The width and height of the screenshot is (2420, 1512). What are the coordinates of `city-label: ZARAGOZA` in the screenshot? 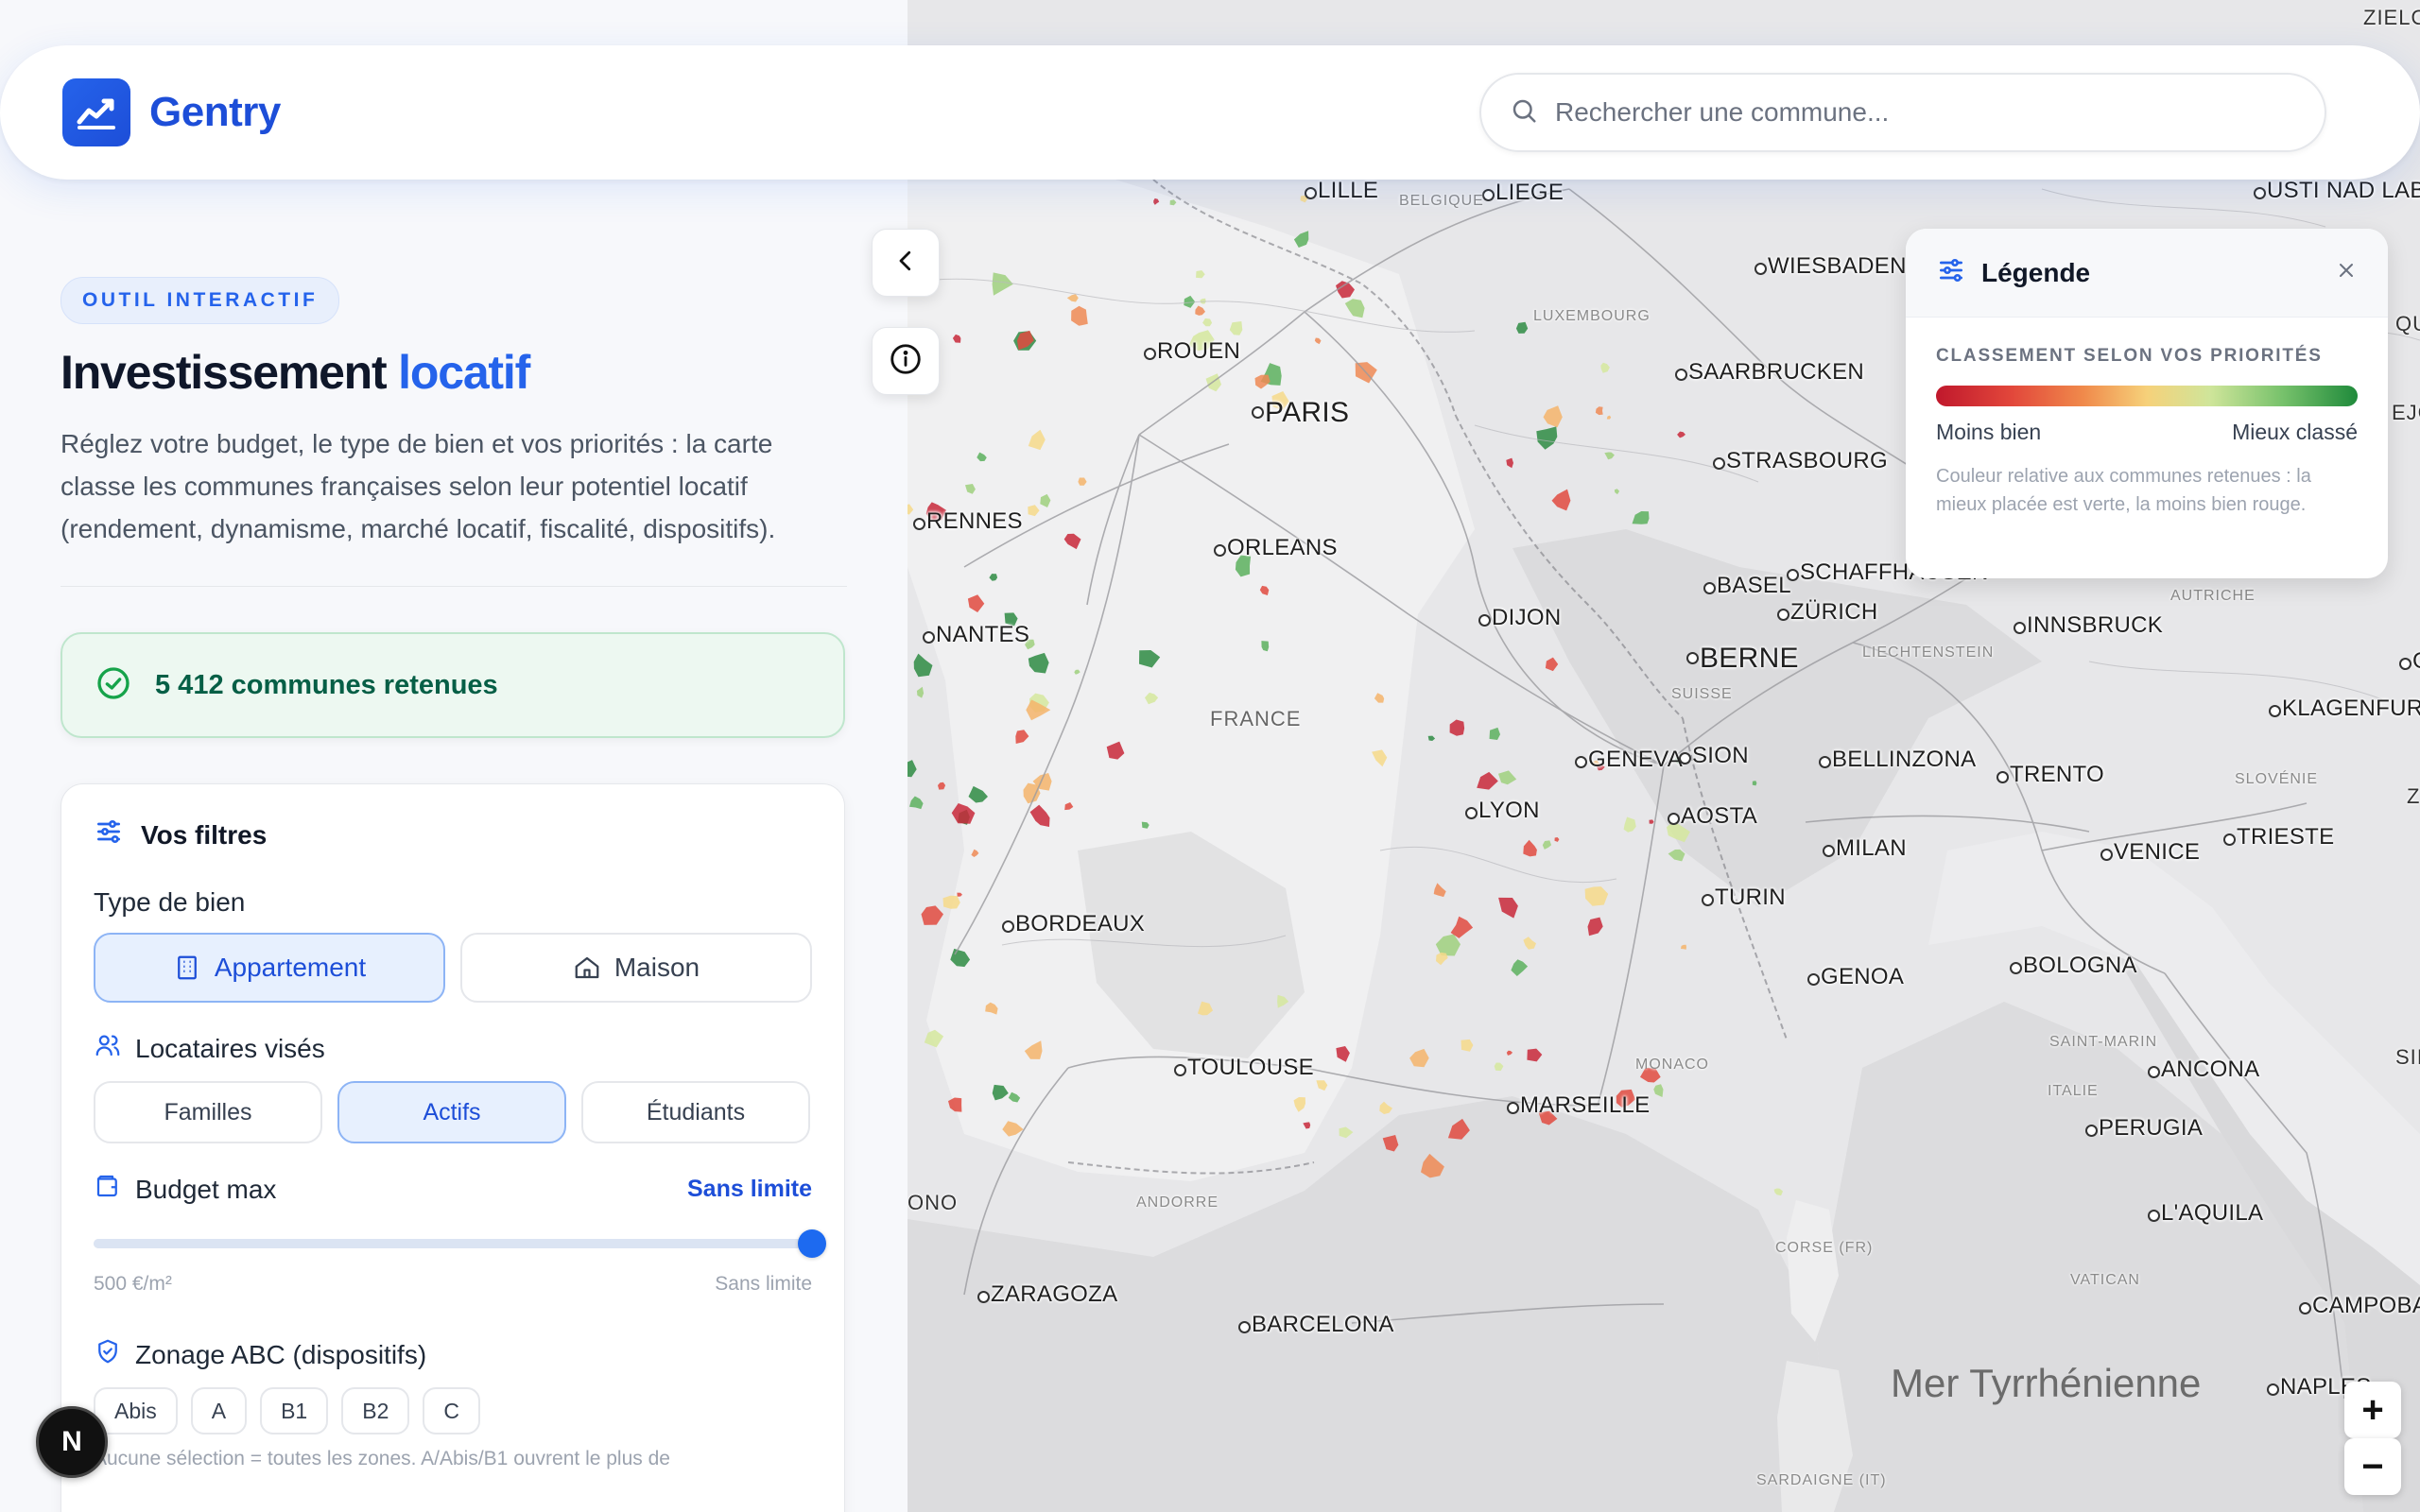 It's located at (1047, 1294).